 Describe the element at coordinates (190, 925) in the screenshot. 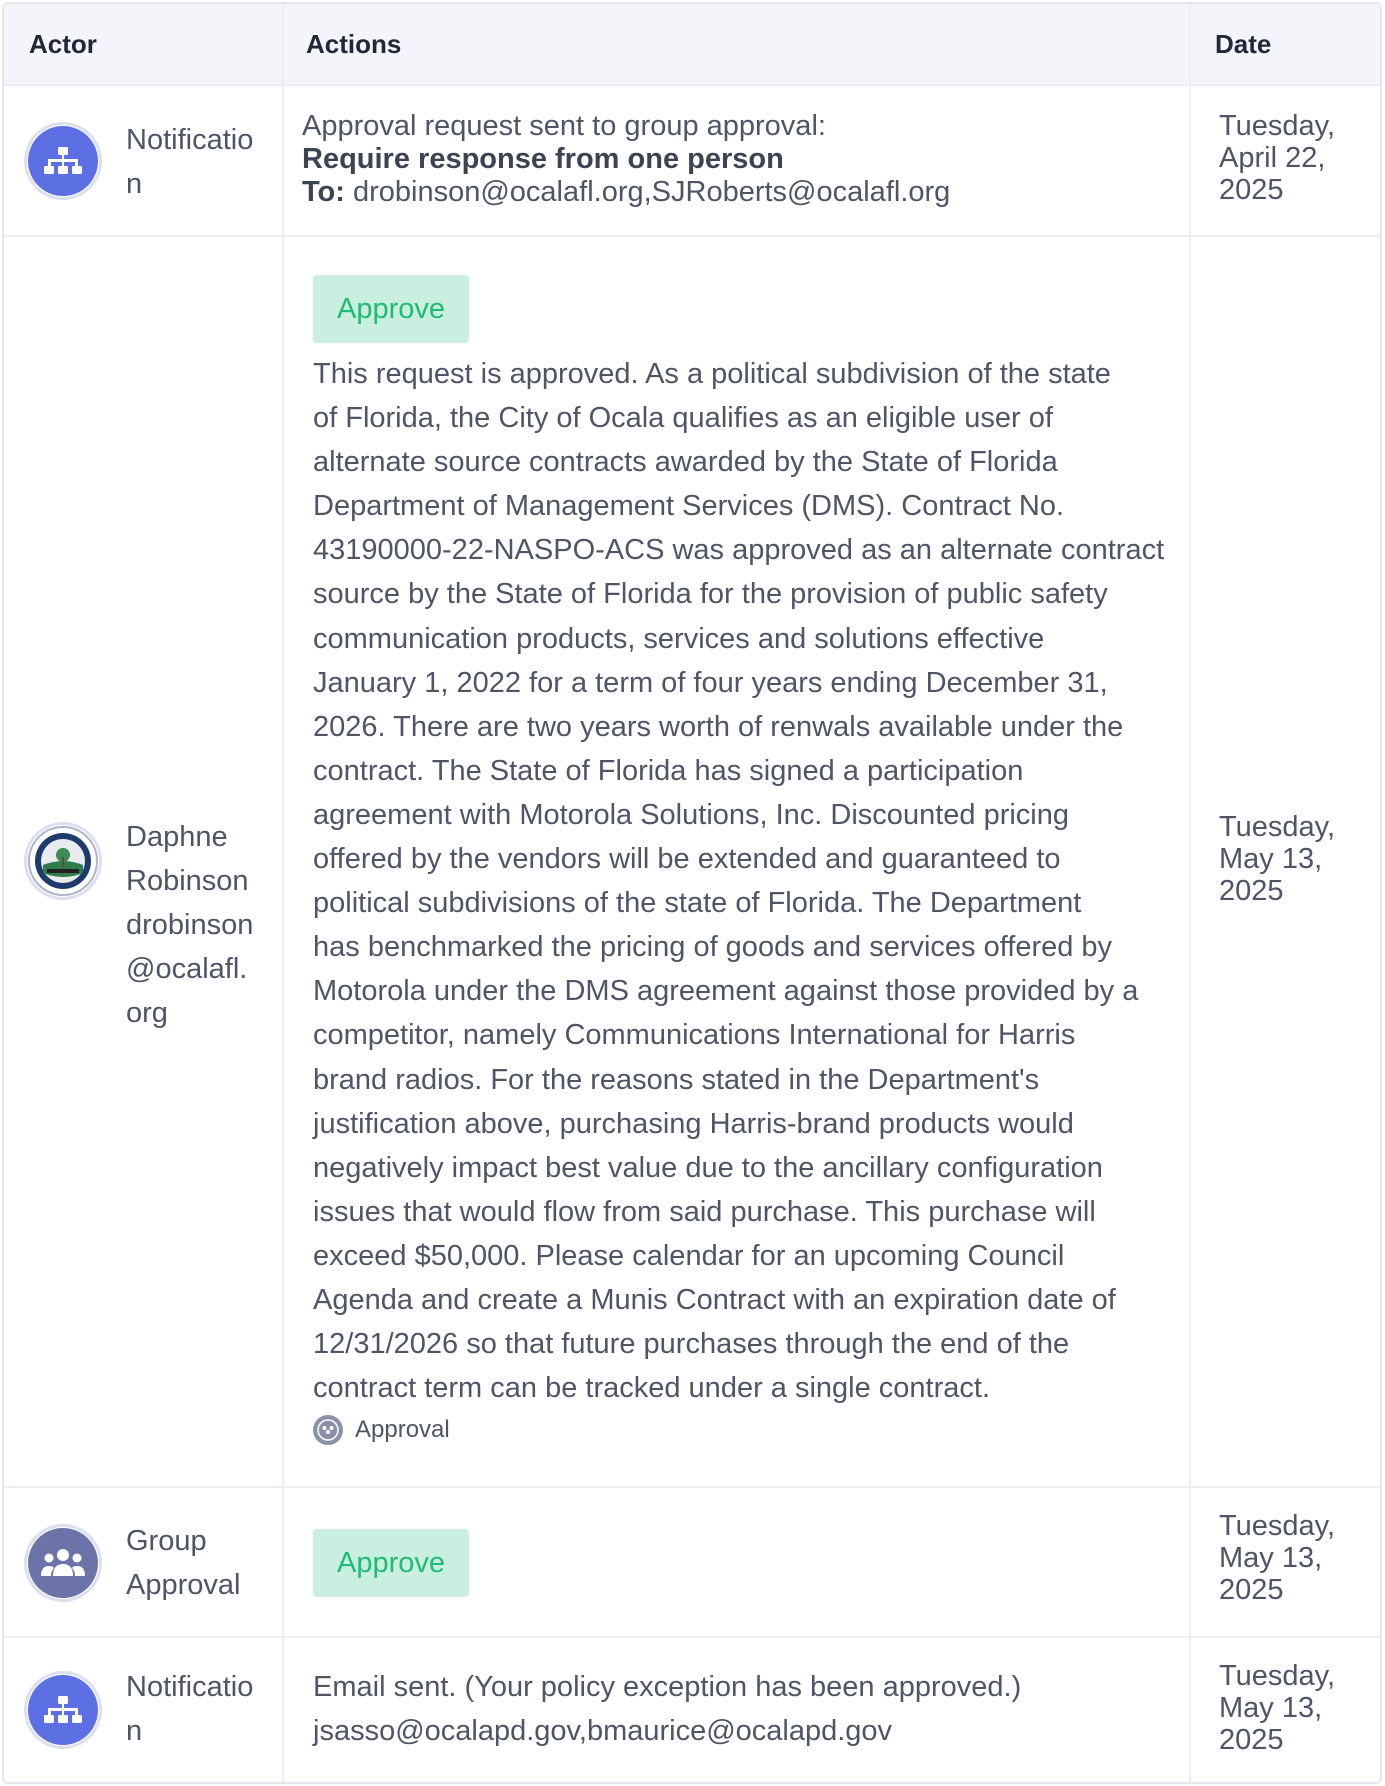

I see `actor-name: Daphne Robinson drobinson @ocalafl. org` at that location.